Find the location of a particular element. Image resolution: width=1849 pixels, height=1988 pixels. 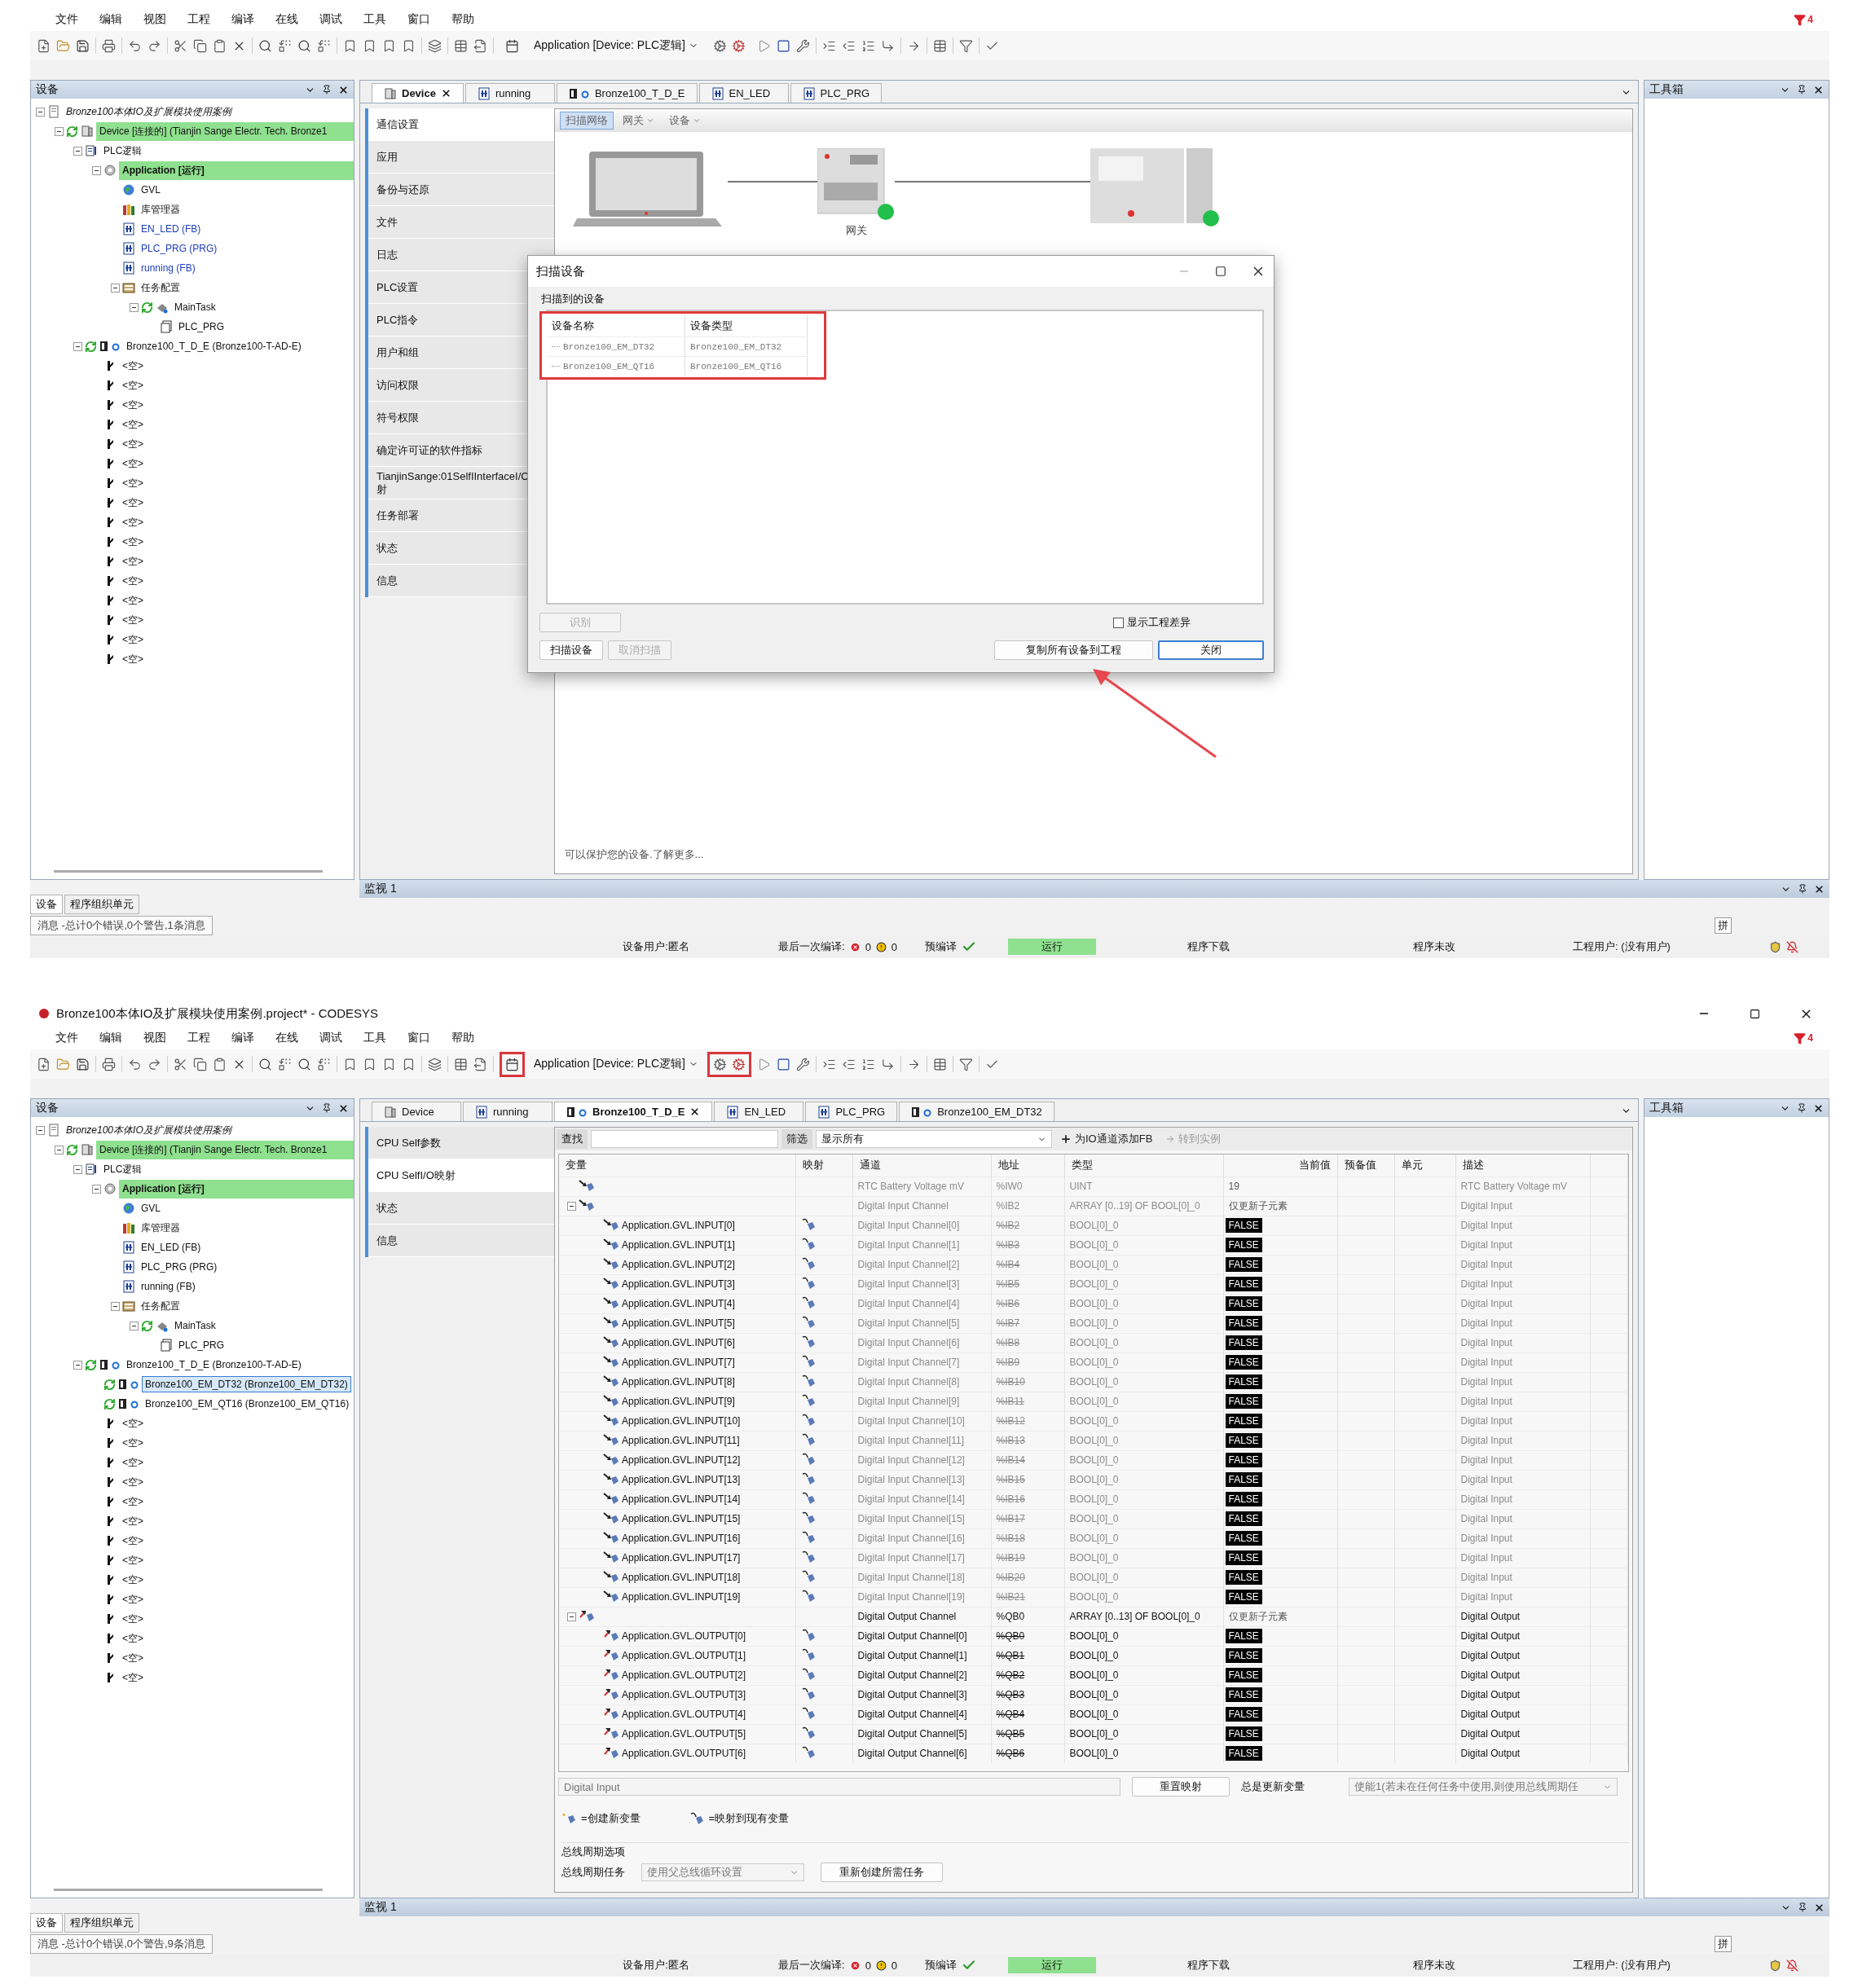

print-icon is located at coordinates (109, 1064).